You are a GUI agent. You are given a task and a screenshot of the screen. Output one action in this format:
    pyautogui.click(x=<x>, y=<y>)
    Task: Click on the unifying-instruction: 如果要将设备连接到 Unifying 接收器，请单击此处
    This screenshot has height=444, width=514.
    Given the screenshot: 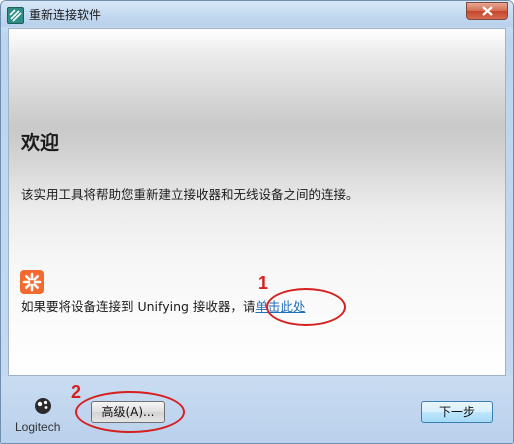 What is the action you would take?
    pyautogui.click(x=163, y=305)
    